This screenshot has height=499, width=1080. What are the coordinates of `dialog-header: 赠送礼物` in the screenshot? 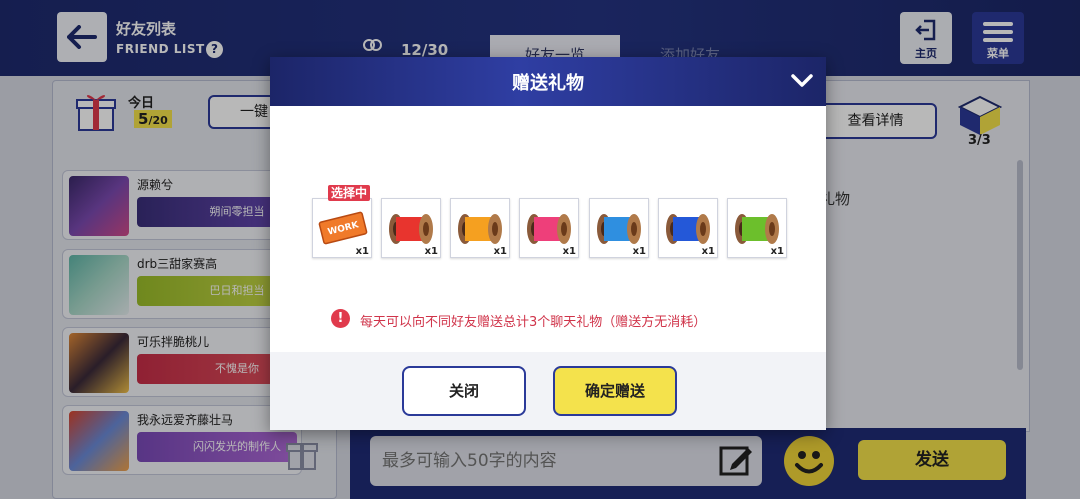 It's located at (548, 81).